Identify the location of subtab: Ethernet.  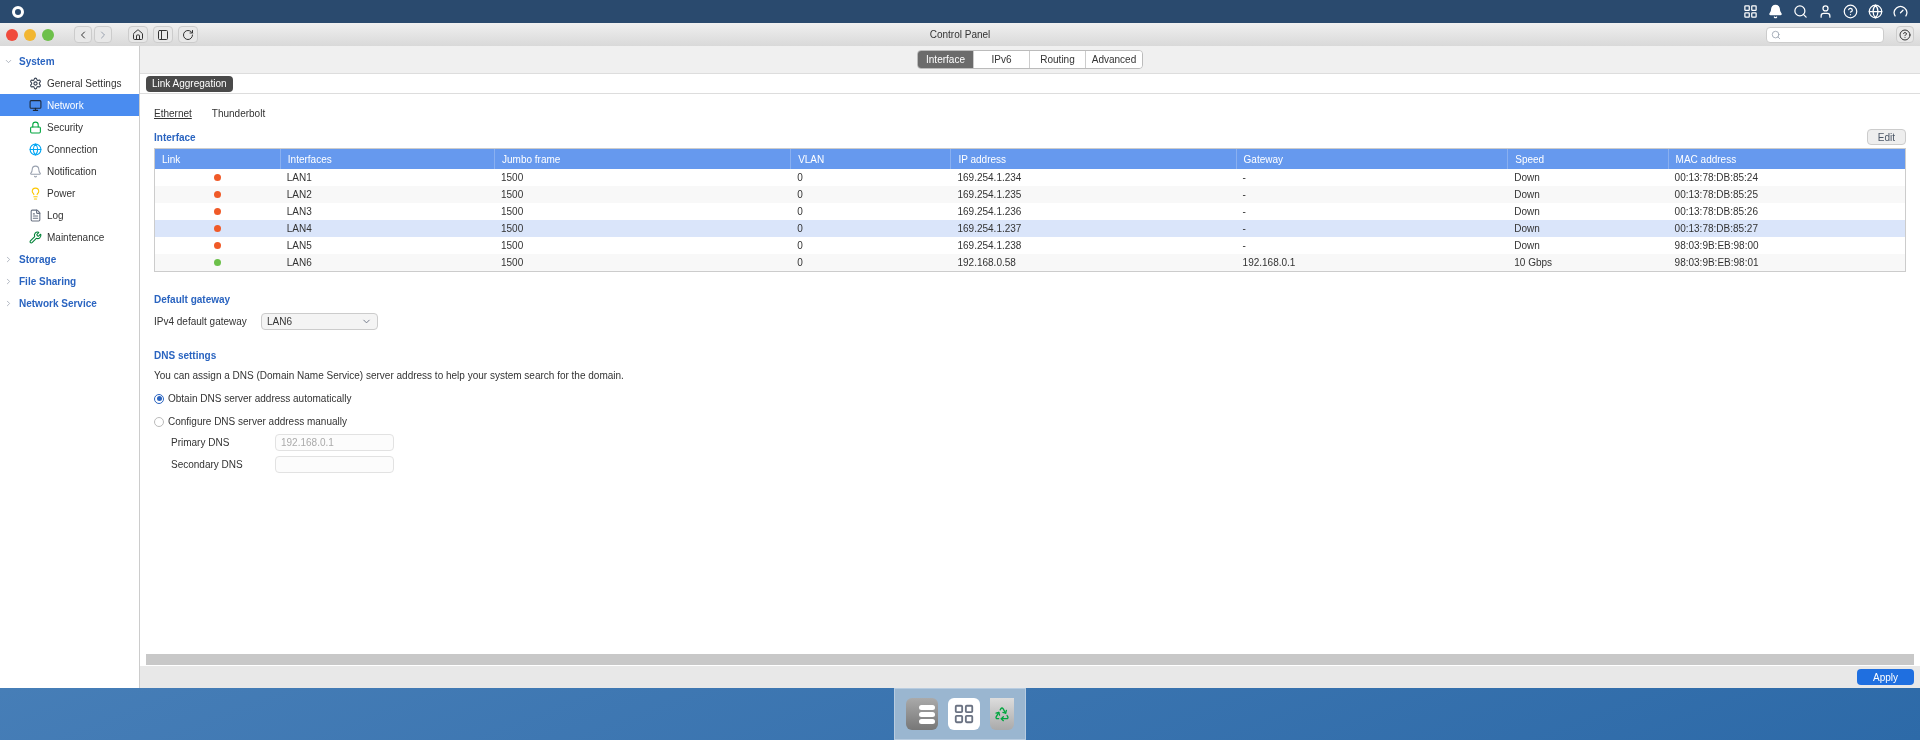
(173, 113).